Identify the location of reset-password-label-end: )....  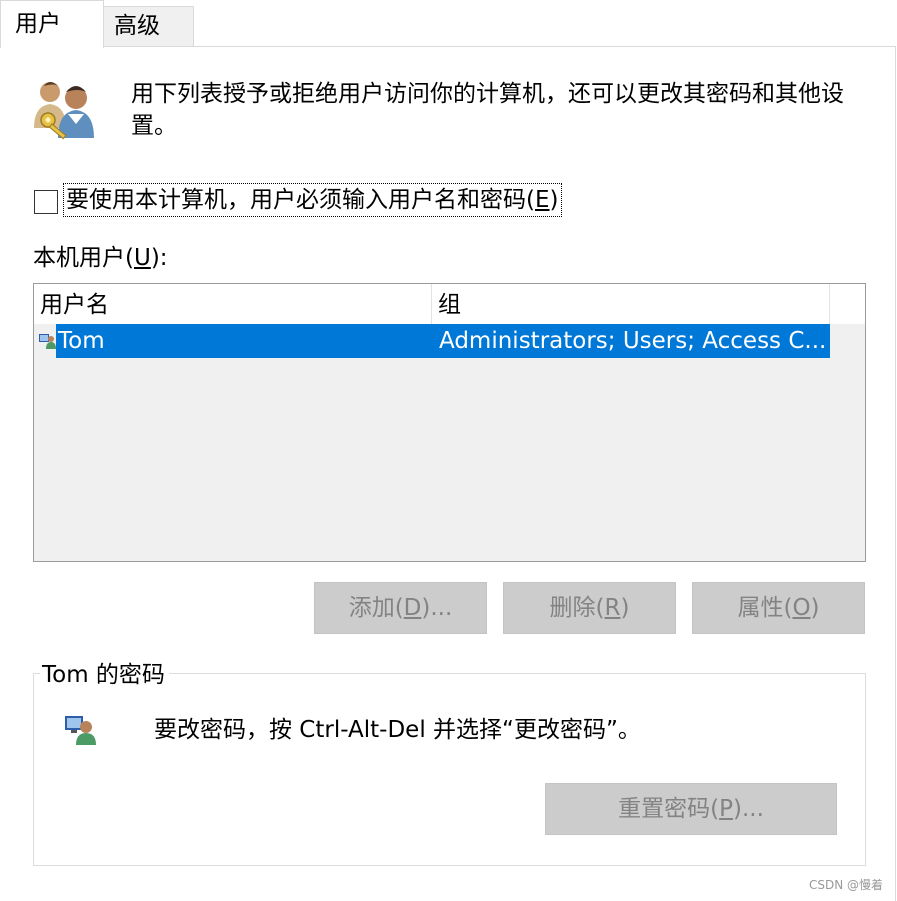
(748, 809).